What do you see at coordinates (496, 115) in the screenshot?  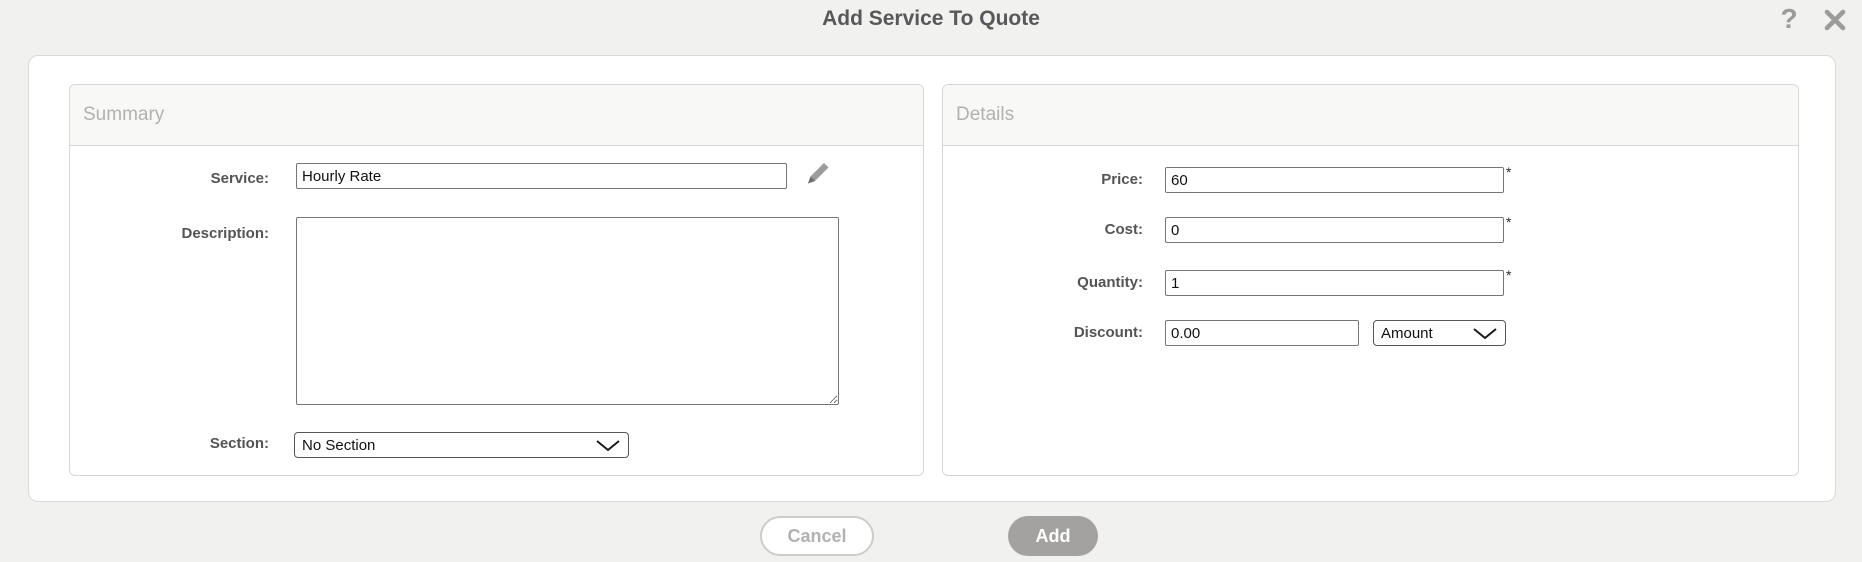 I see `summary-panel-header: Summary` at bounding box center [496, 115].